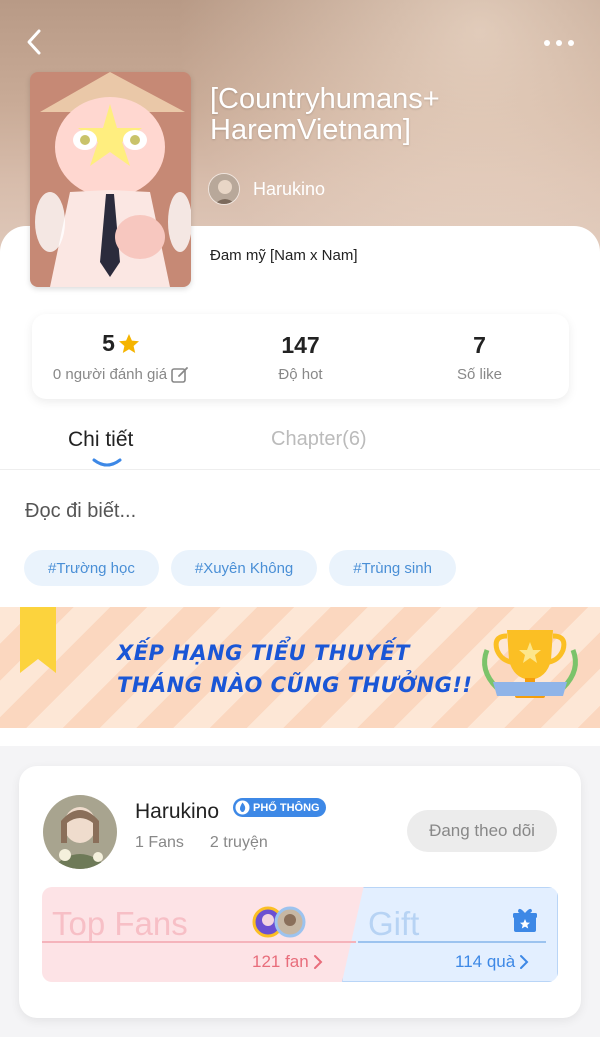 This screenshot has width=600, height=1037. I want to click on likes-value: 7, so click(479, 344).